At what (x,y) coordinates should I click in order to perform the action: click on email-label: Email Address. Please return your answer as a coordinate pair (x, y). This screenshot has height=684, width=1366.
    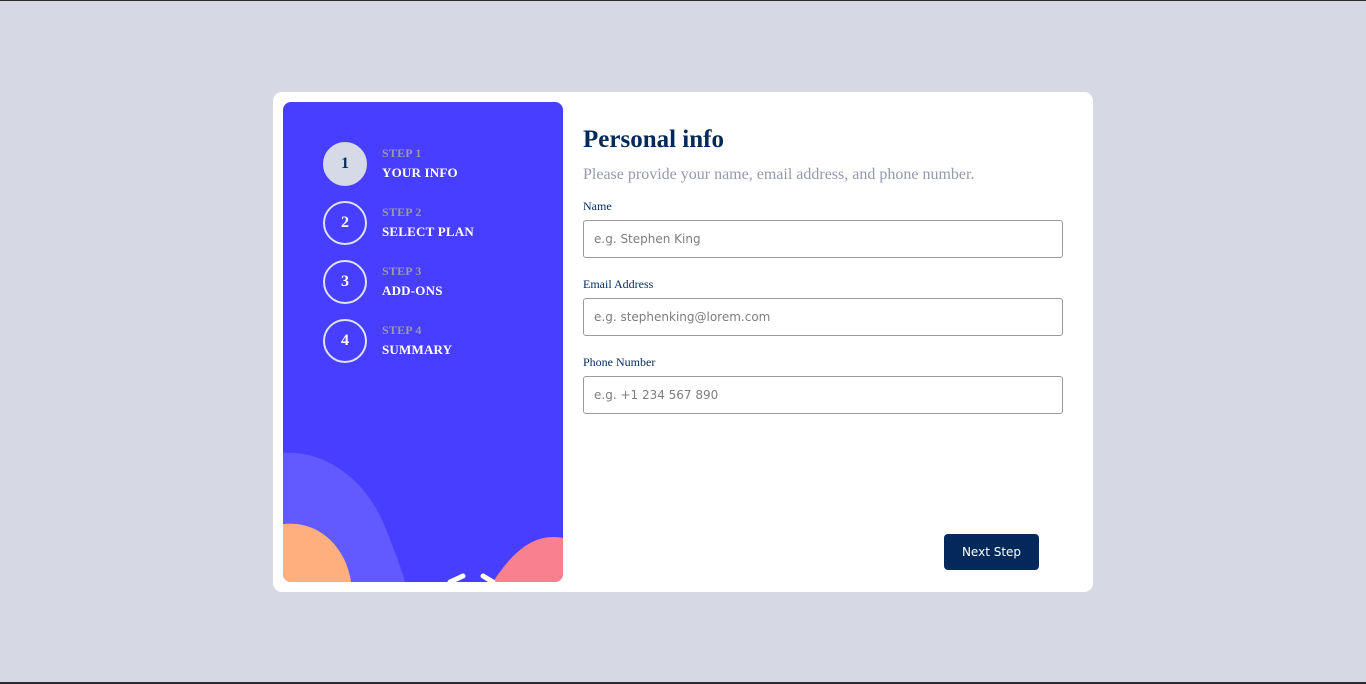
    Looking at the image, I should click on (618, 284).